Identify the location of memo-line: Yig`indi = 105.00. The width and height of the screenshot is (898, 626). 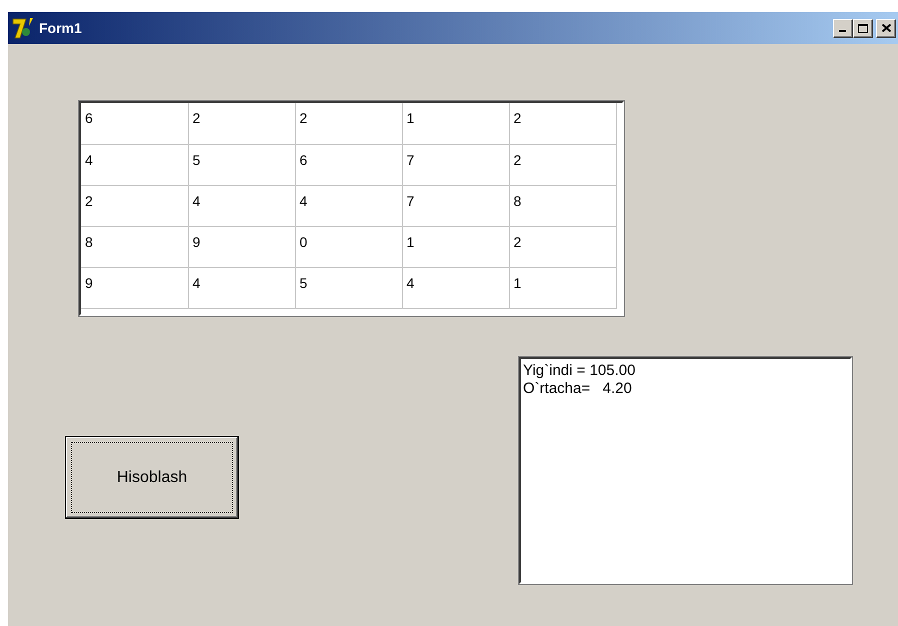
(579, 371).